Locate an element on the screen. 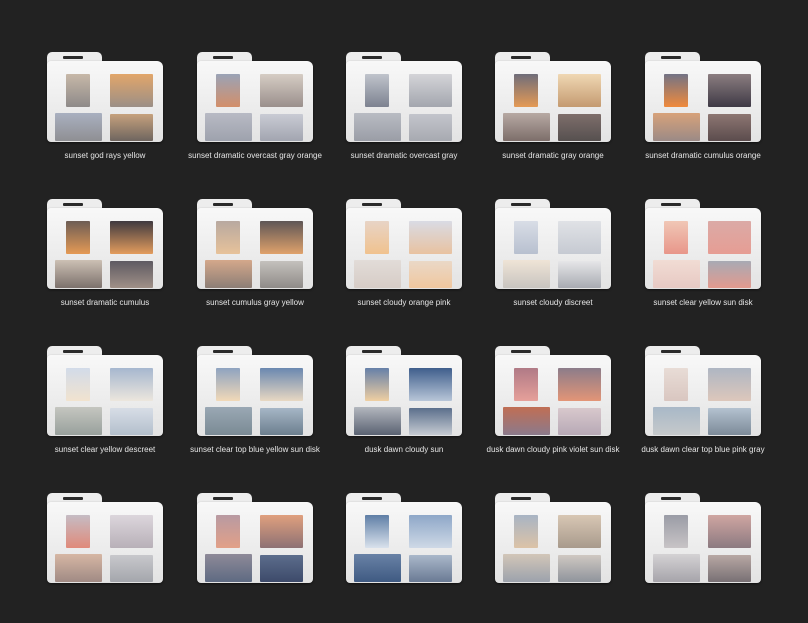 The image size is (808, 623). folder-item: sunset cumulus gray yellow is located at coordinates (272, 264).